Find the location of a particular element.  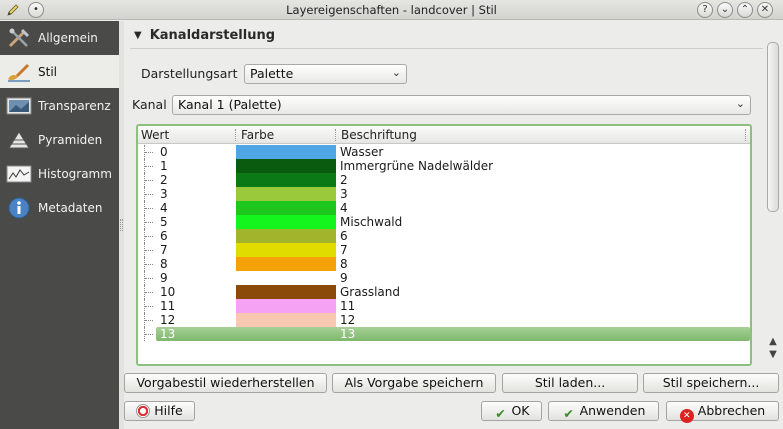

table-row: 10 Grassland is located at coordinates (444, 292).